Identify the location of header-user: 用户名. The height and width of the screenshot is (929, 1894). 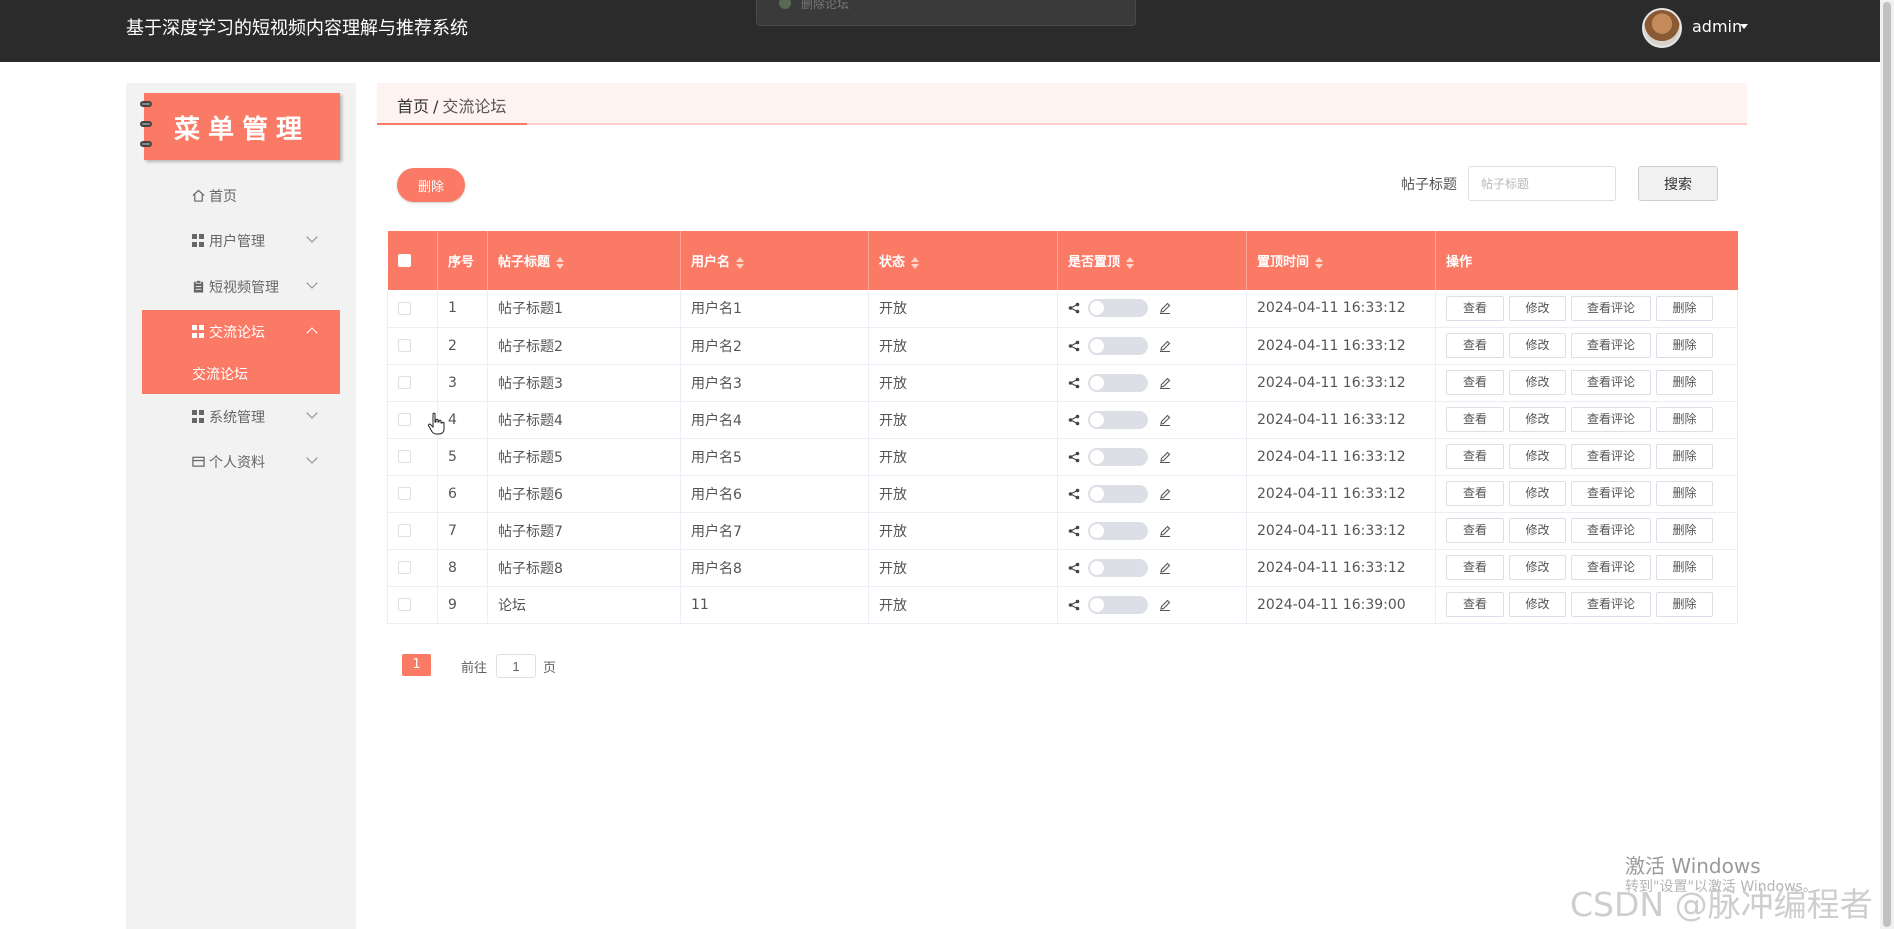
(774, 260).